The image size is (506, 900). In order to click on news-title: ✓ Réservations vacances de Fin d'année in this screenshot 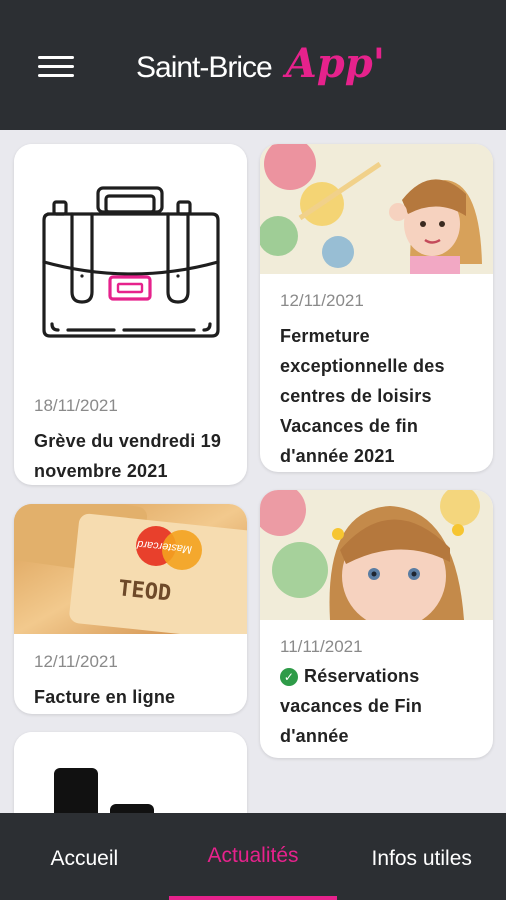, I will do `click(376, 706)`.